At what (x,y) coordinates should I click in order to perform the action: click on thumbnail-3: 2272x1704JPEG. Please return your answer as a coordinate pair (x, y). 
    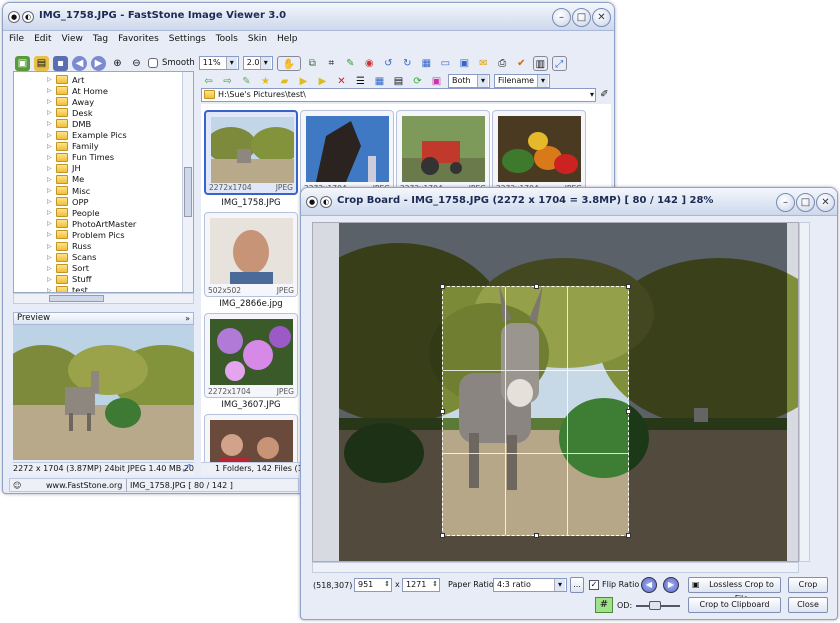
    Looking at the image, I should click on (443, 152).